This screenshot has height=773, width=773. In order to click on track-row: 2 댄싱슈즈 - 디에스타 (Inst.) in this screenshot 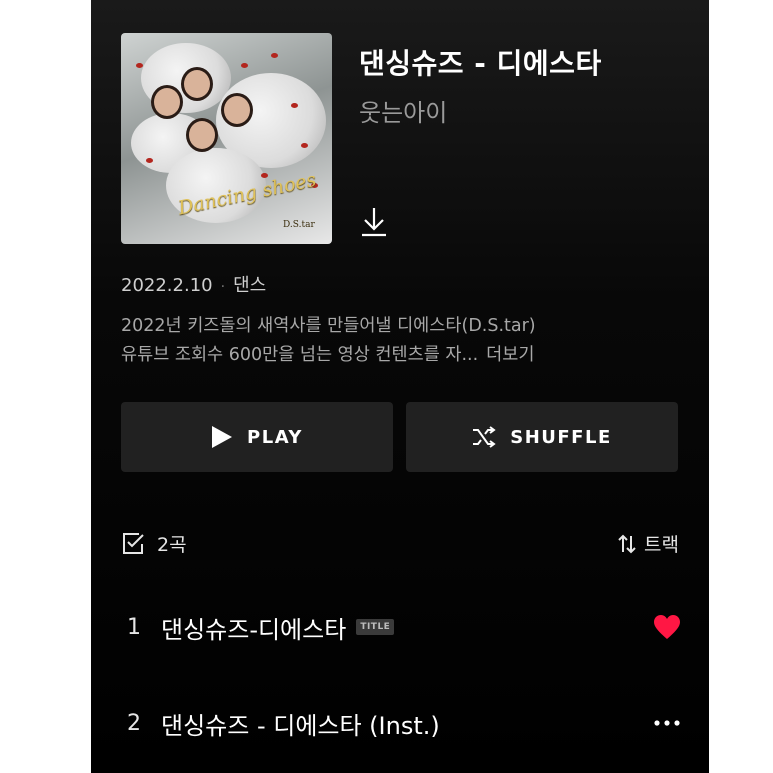, I will do `click(401, 723)`.